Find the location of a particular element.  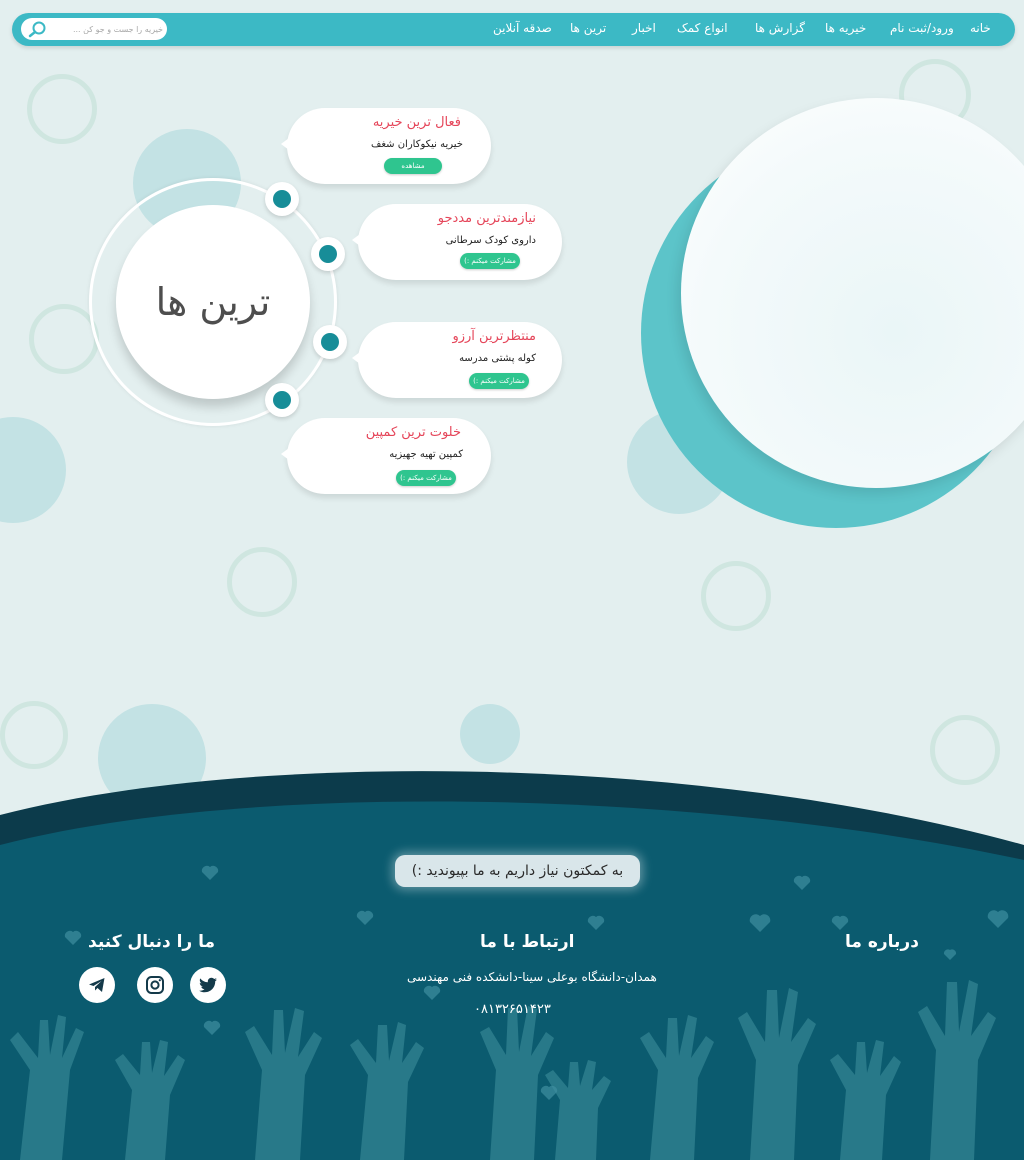

instagram-icon is located at coordinates (155, 985).